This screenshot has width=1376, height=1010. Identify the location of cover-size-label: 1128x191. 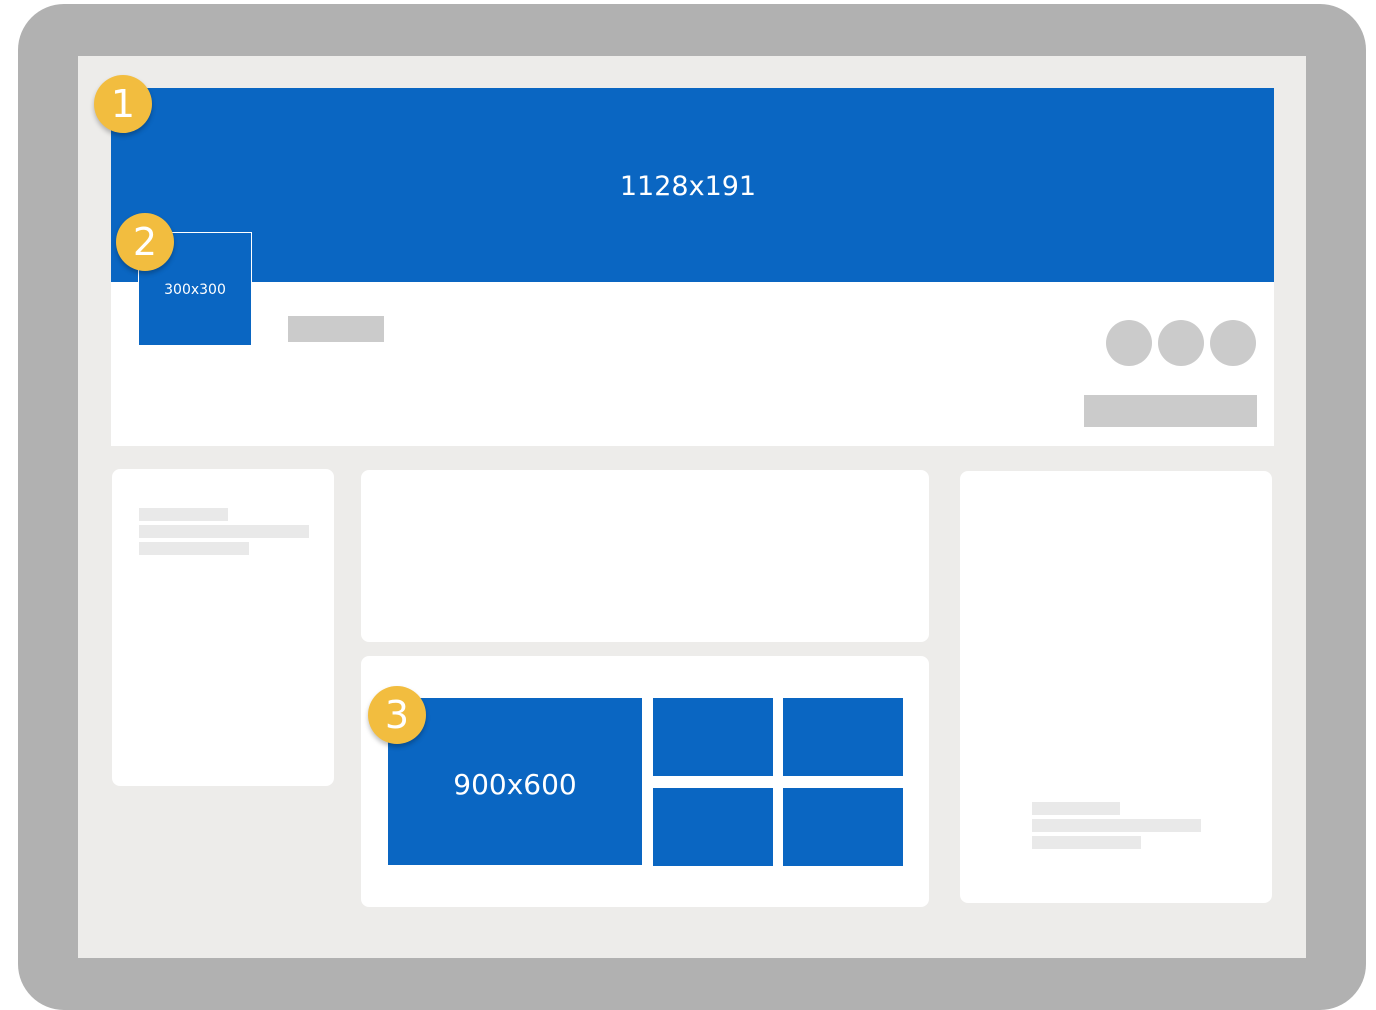
(688, 186).